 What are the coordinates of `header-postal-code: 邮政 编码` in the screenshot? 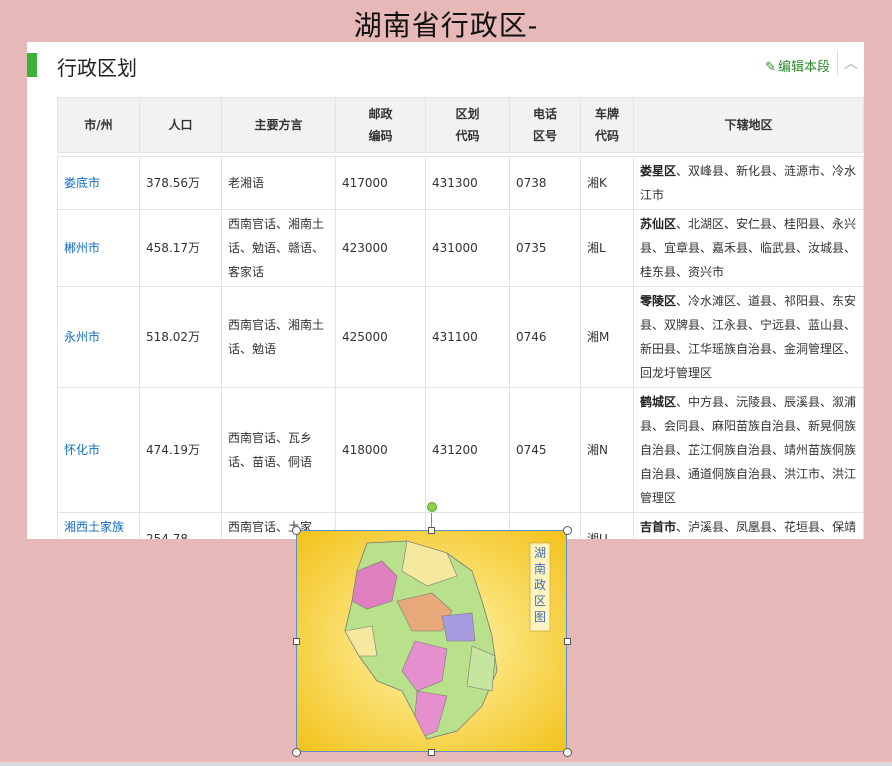 It's located at (380, 125).